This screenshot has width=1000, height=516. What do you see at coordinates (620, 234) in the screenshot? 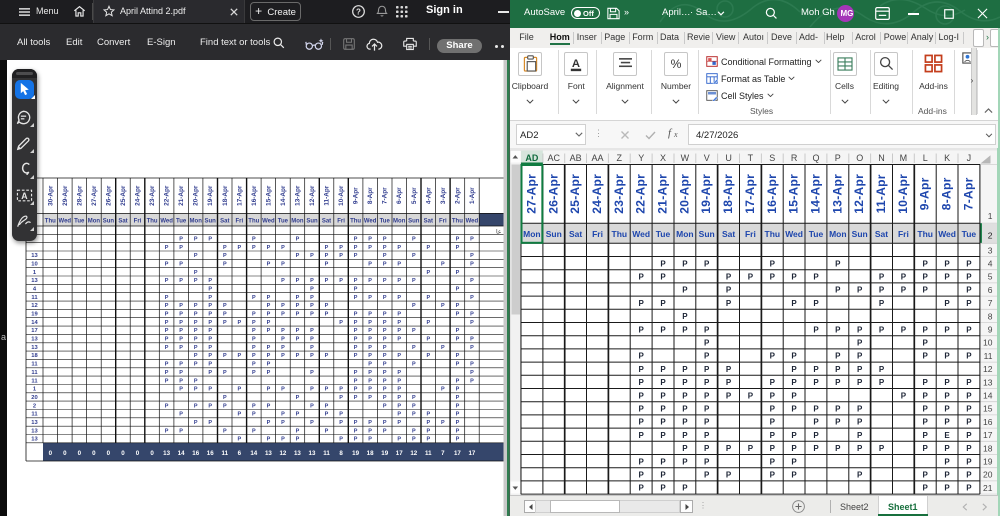
I see `svg-text: Thu` at bounding box center [620, 234].